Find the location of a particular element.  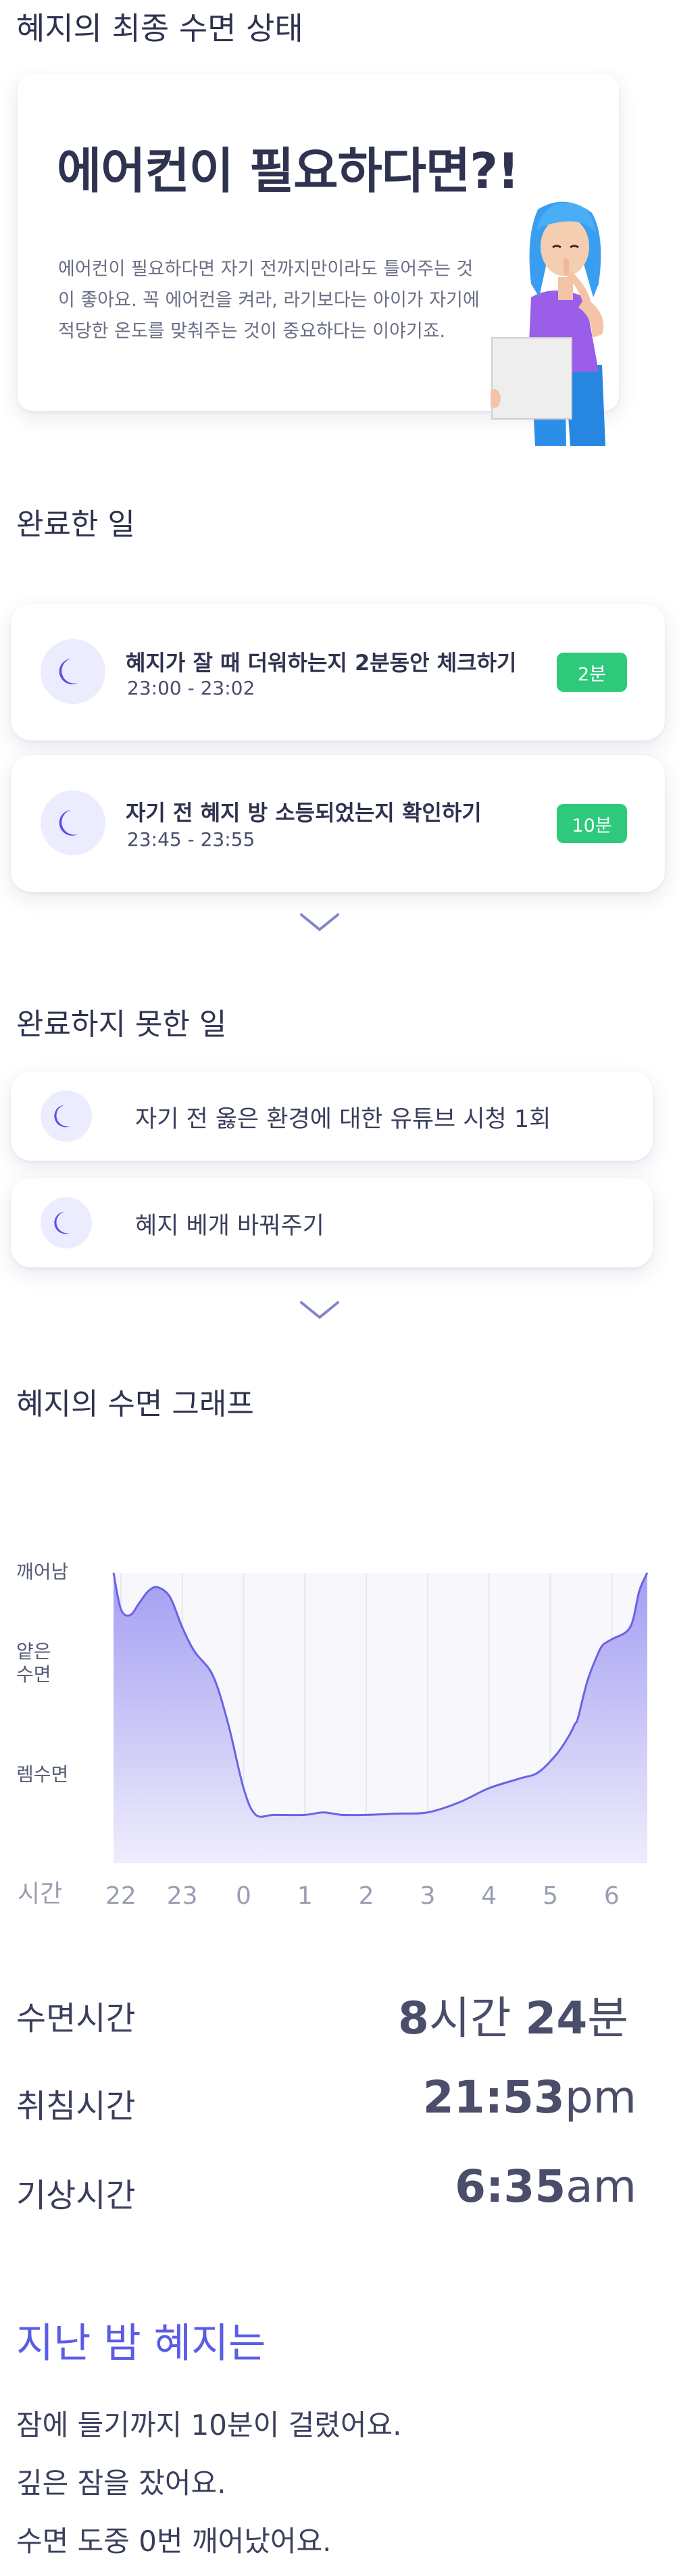

duration-badge: 10분 is located at coordinates (592, 823).